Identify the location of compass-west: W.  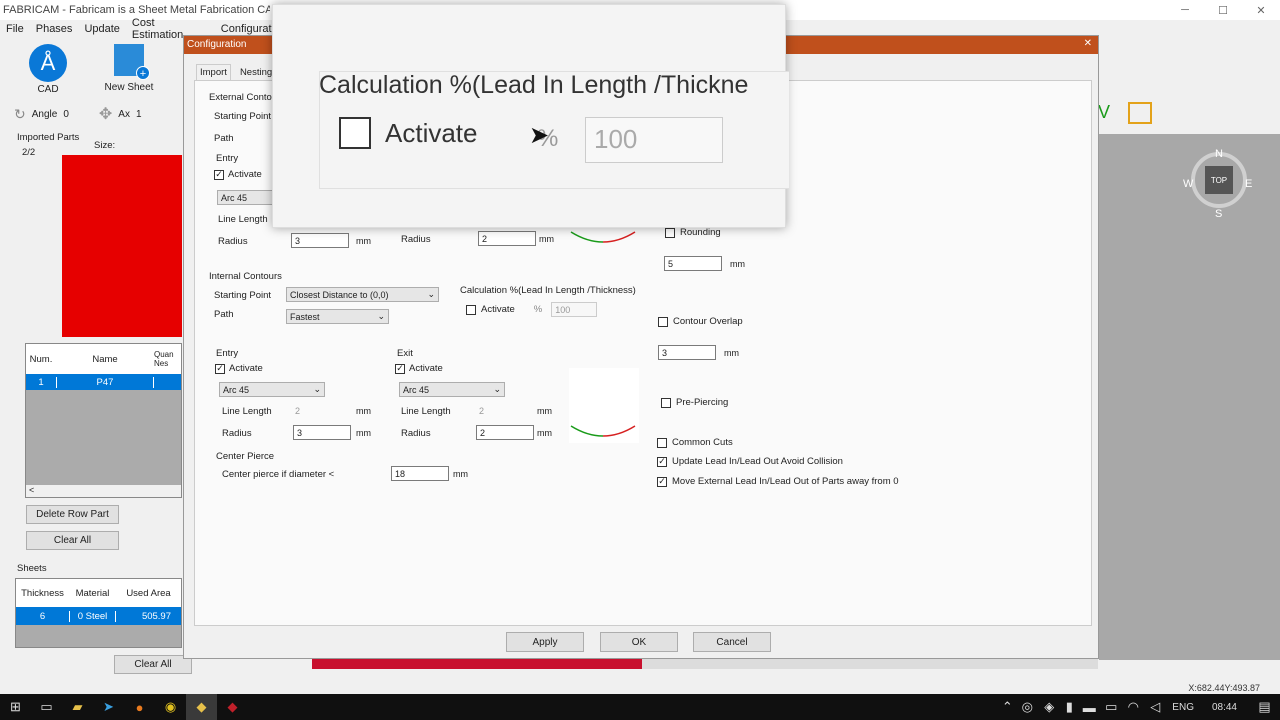
(1188, 184).